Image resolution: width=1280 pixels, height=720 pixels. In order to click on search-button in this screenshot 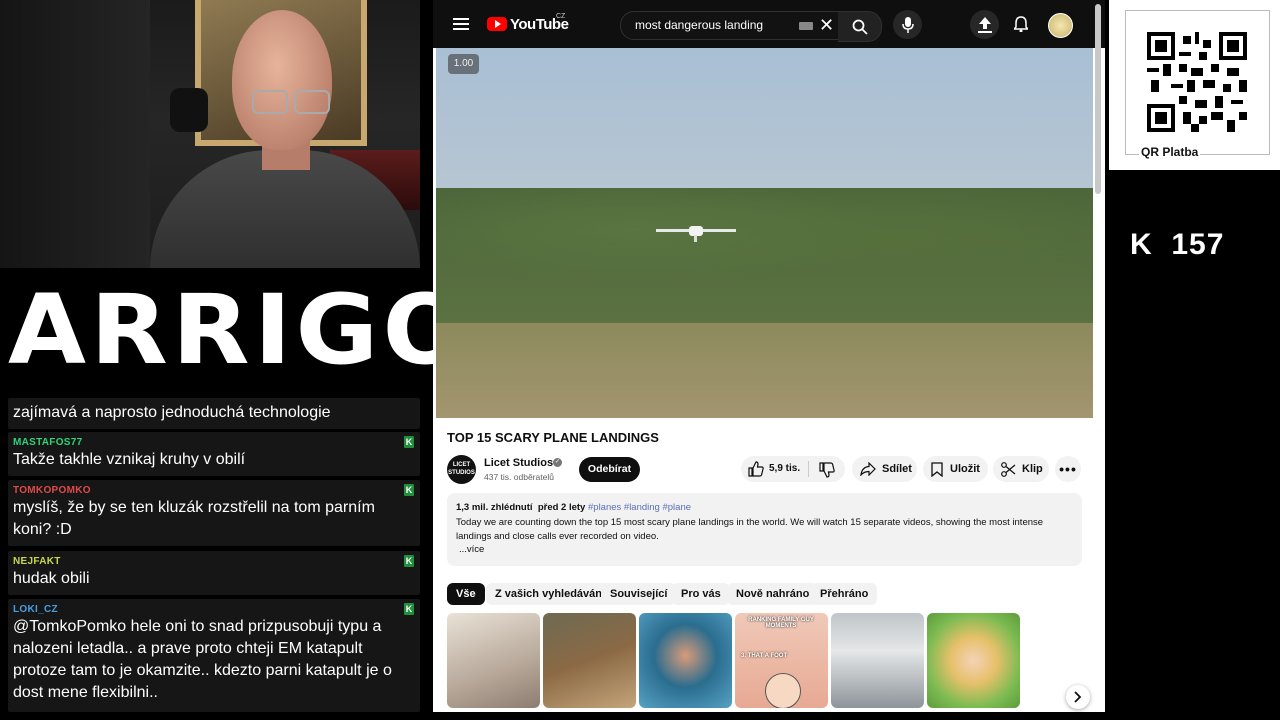, I will do `click(860, 26)`.